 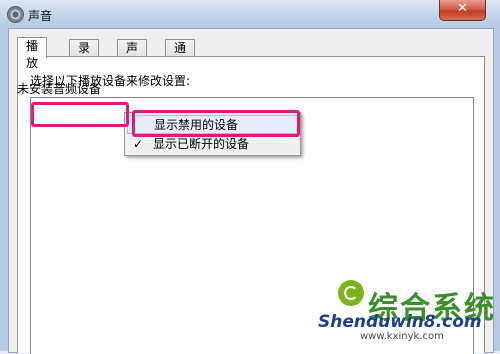 What do you see at coordinates (59, 89) in the screenshot?
I see `no-device-message: 未安装音频设备` at bounding box center [59, 89].